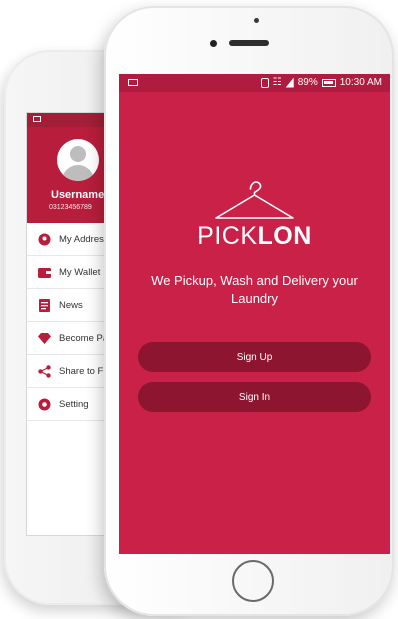 Image resolution: width=398 pixels, height=619 pixels. What do you see at coordinates (74, 404) in the screenshot?
I see `menu-label: Setting` at bounding box center [74, 404].